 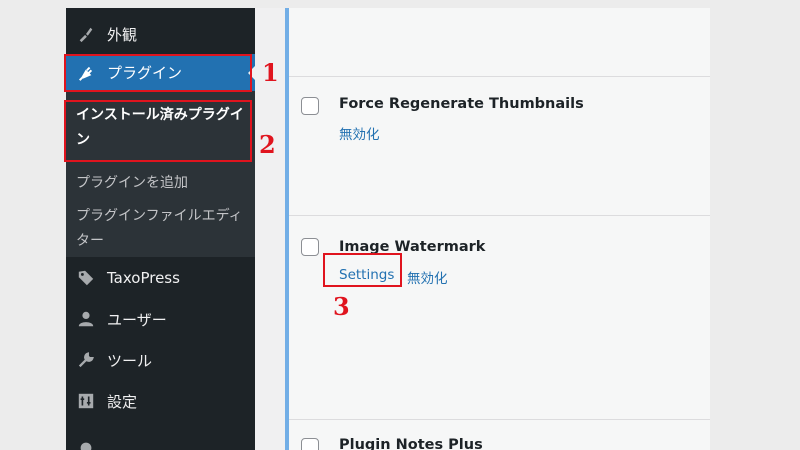 What do you see at coordinates (499, 435) in the screenshot?
I see `table-row: Plugin Notes Plus` at bounding box center [499, 435].